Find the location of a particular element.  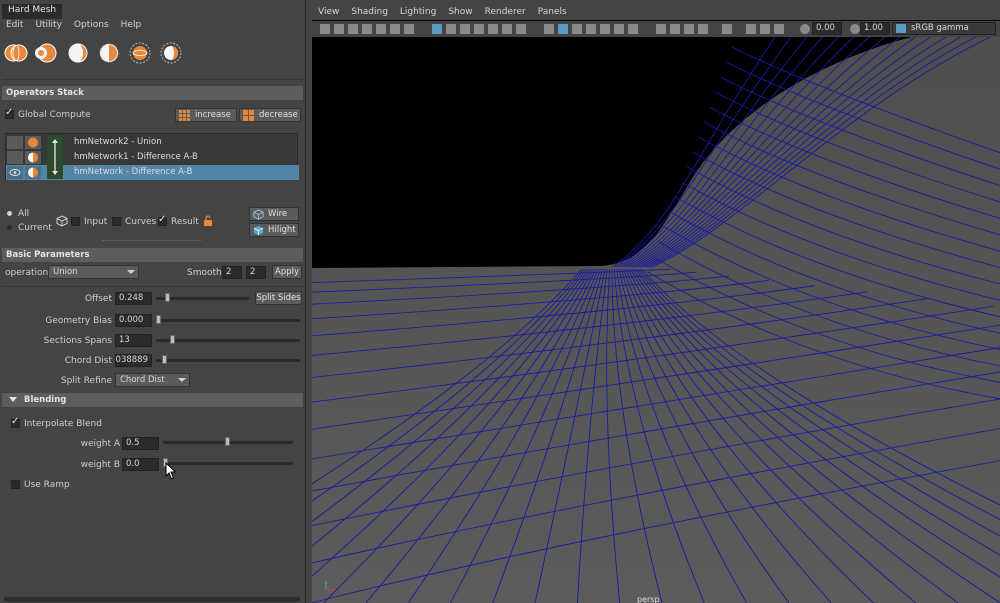

radio-all is located at coordinates (9, 213).